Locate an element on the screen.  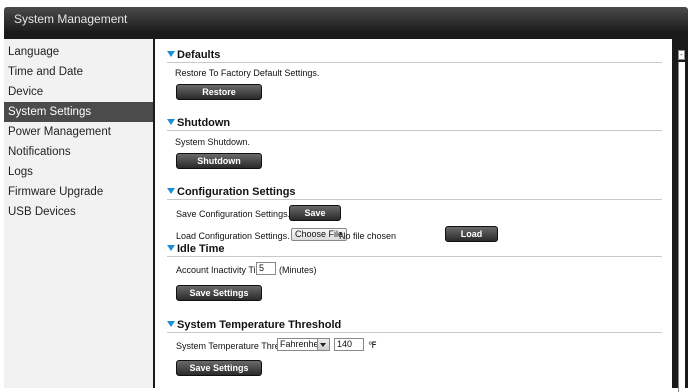
scrollbar-thumb is located at coordinates (681, 227).